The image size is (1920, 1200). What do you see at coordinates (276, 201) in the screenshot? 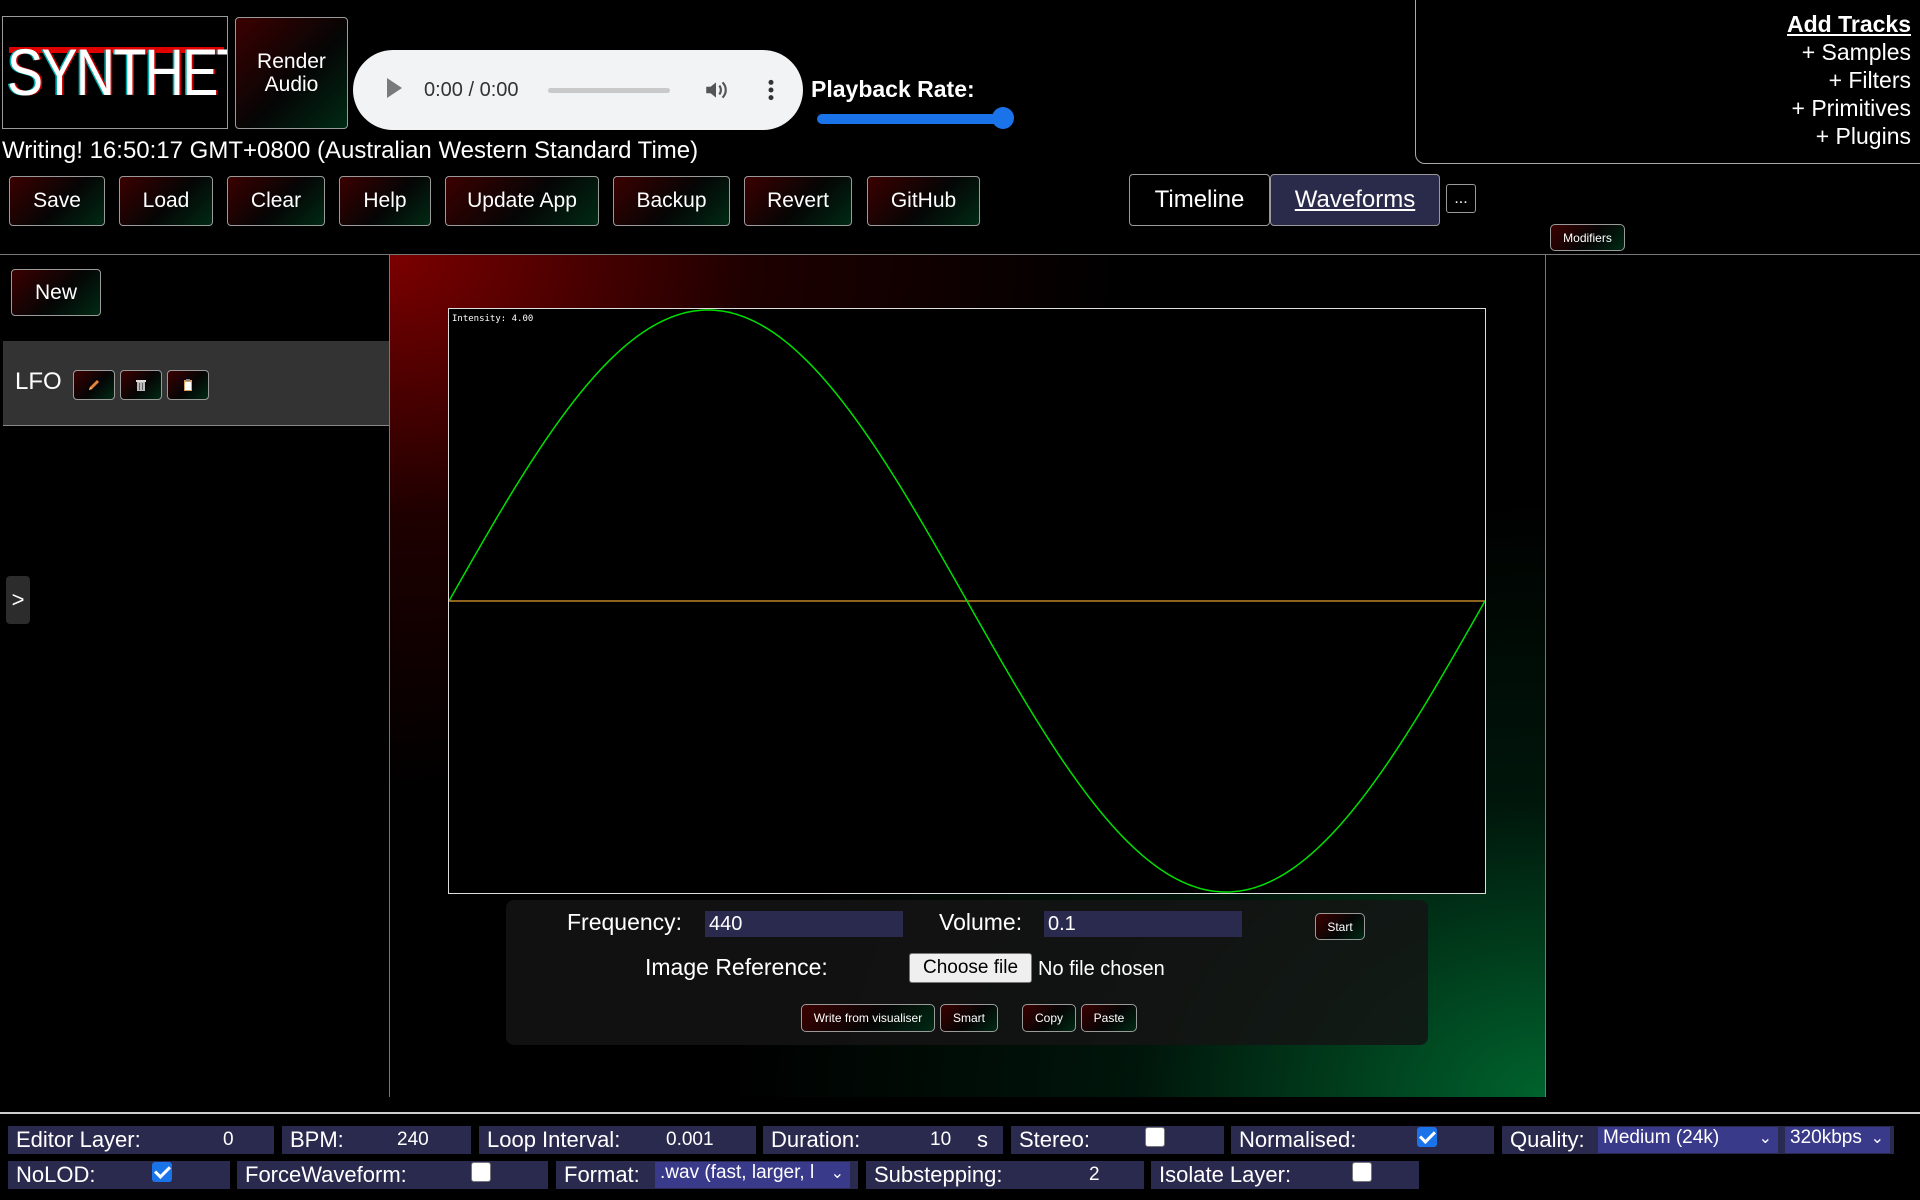
I see `clear-button: Clear` at bounding box center [276, 201].